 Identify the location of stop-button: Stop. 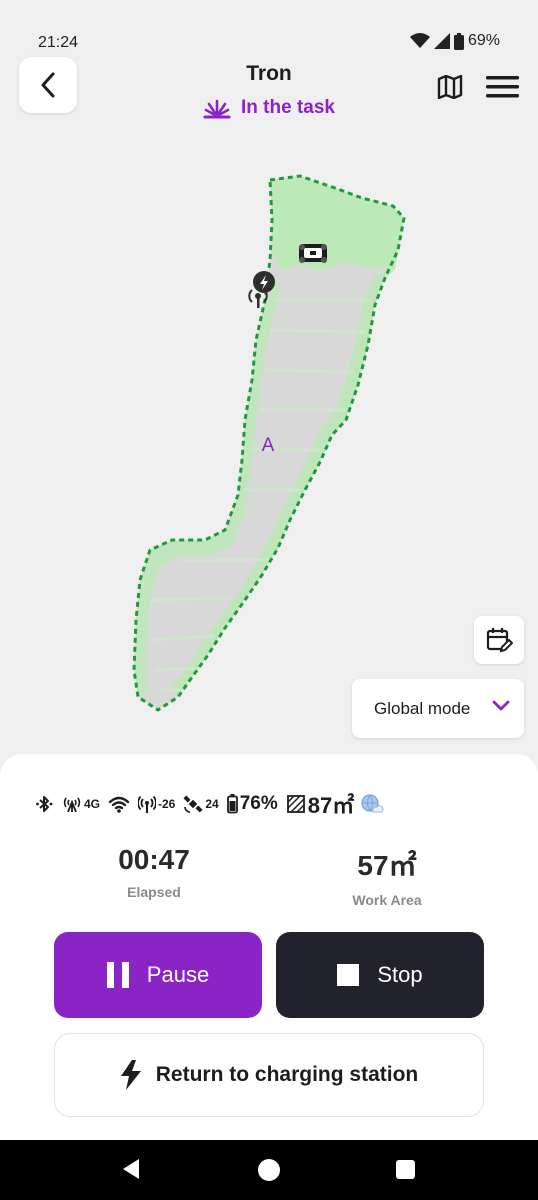
(380, 975).